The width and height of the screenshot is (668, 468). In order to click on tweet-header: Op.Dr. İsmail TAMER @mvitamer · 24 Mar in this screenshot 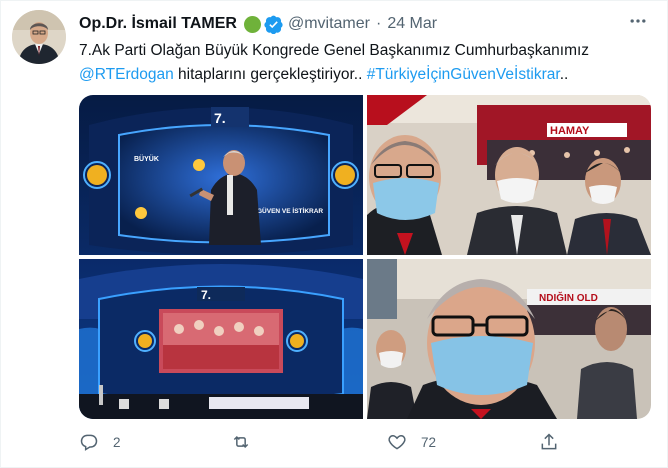, I will do `click(363, 24)`.